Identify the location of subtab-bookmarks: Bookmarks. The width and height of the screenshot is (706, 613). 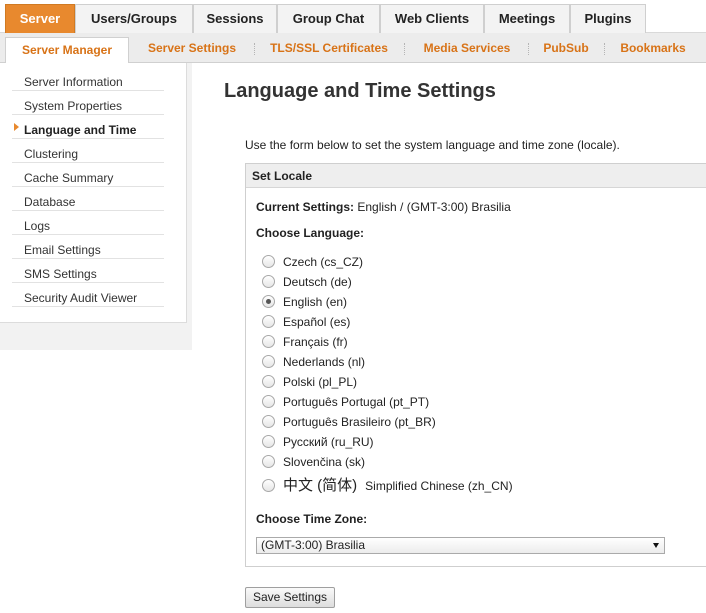
(653, 47).